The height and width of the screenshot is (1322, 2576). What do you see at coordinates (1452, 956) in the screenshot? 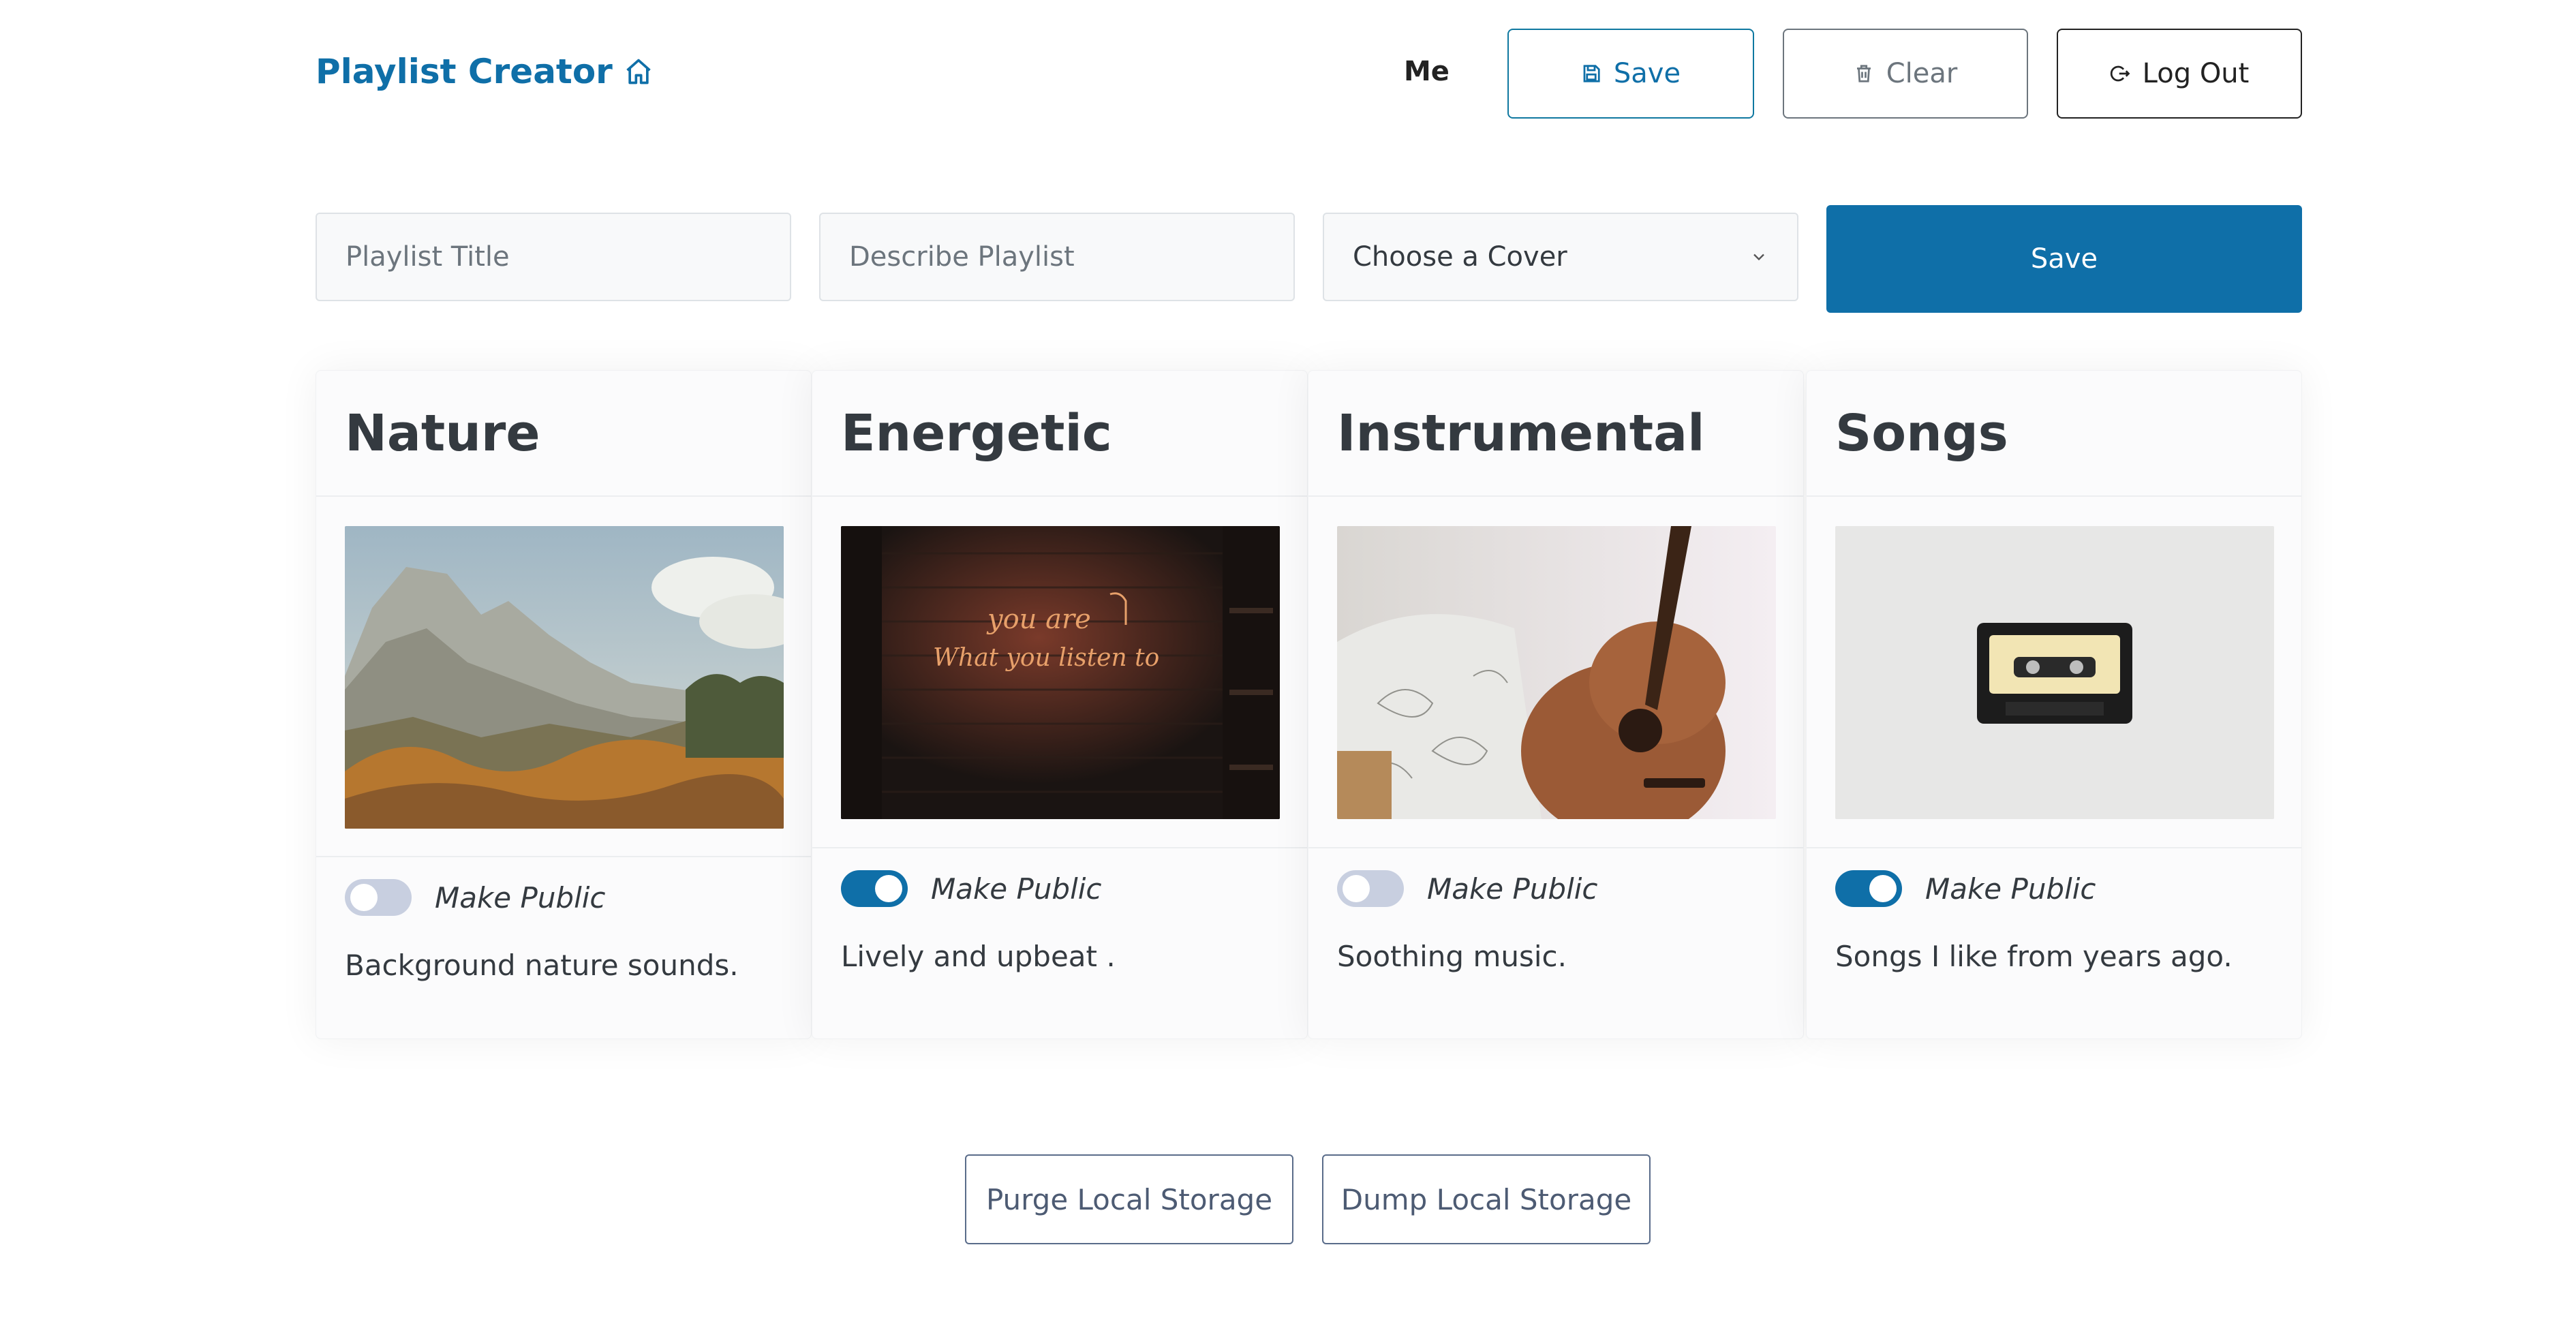
I see `card-description: Soothing music.` at bounding box center [1452, 956].